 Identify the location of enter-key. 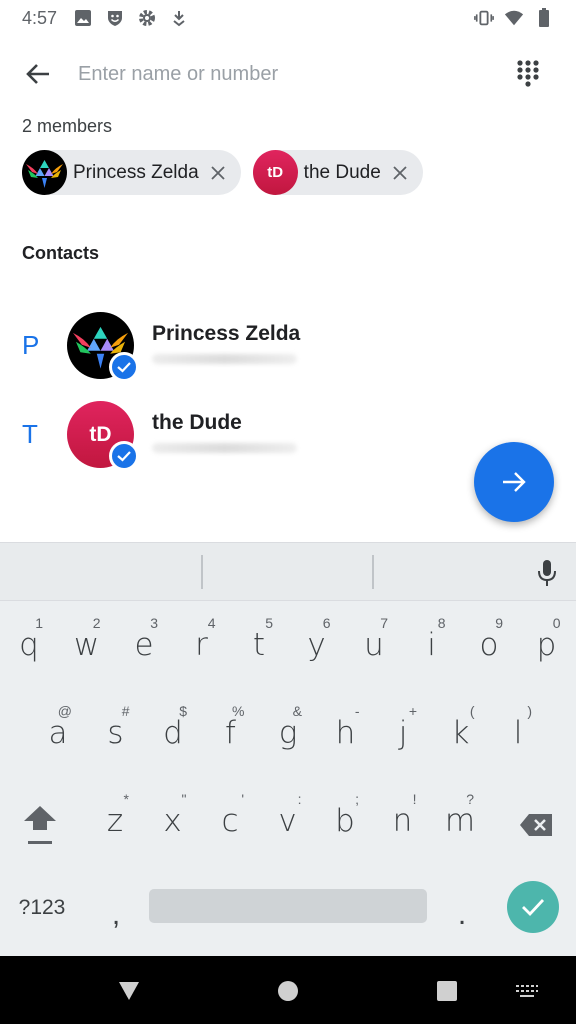
(533, 907).